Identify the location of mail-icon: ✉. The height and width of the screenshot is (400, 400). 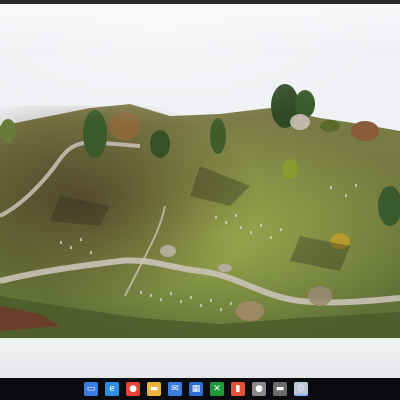
(175, 389).